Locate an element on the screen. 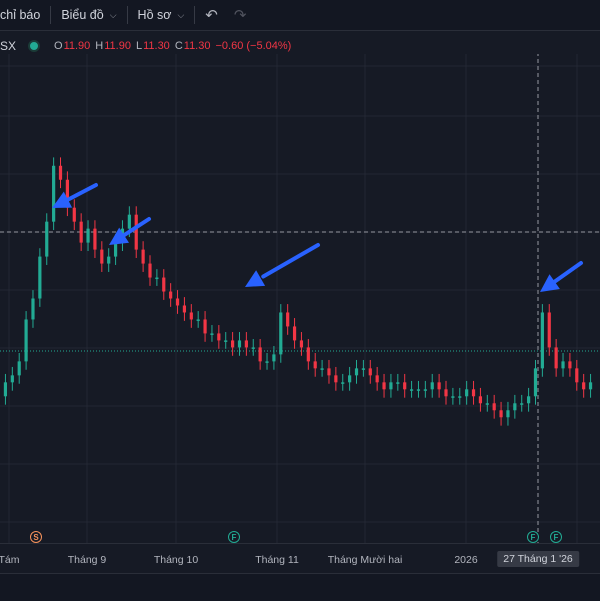  chart-type-button: Biểu đồ ⌵ is located at coordinates (88, 15).